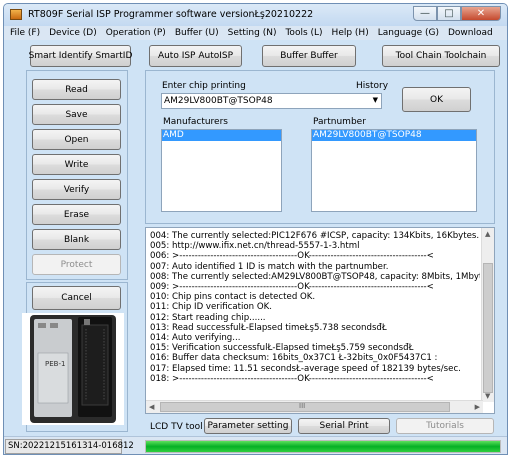 Image resolution: width=512 pixels, height=460 pixels. Describe the element at coordinates (195, 122) in the screenshot. I see `manufacturers-label: Manufacturers` at that location.